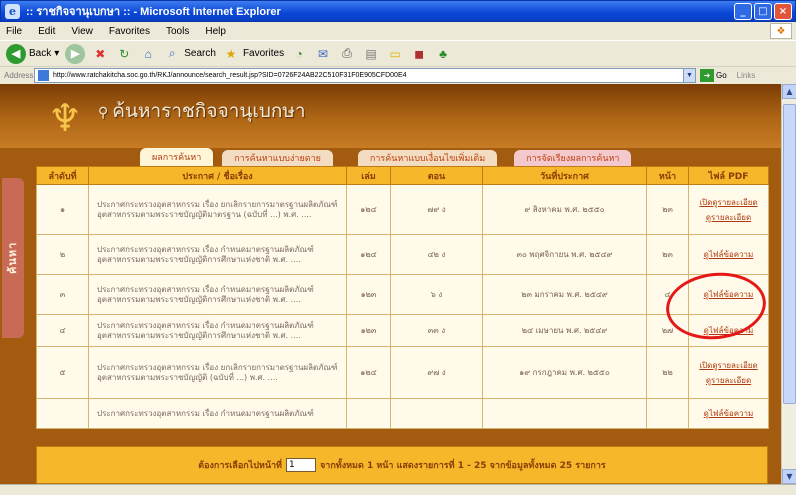 This screenshot has width=796, height=495. I want to click on vertical-scrollbar: ▲ ▼, so click(788, 284).